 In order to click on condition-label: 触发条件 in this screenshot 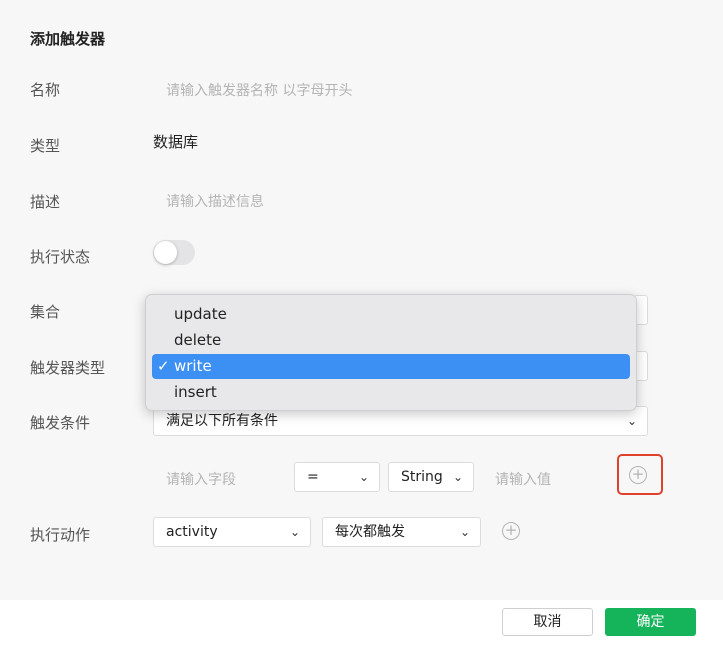, I will do `click(60, 423)`.